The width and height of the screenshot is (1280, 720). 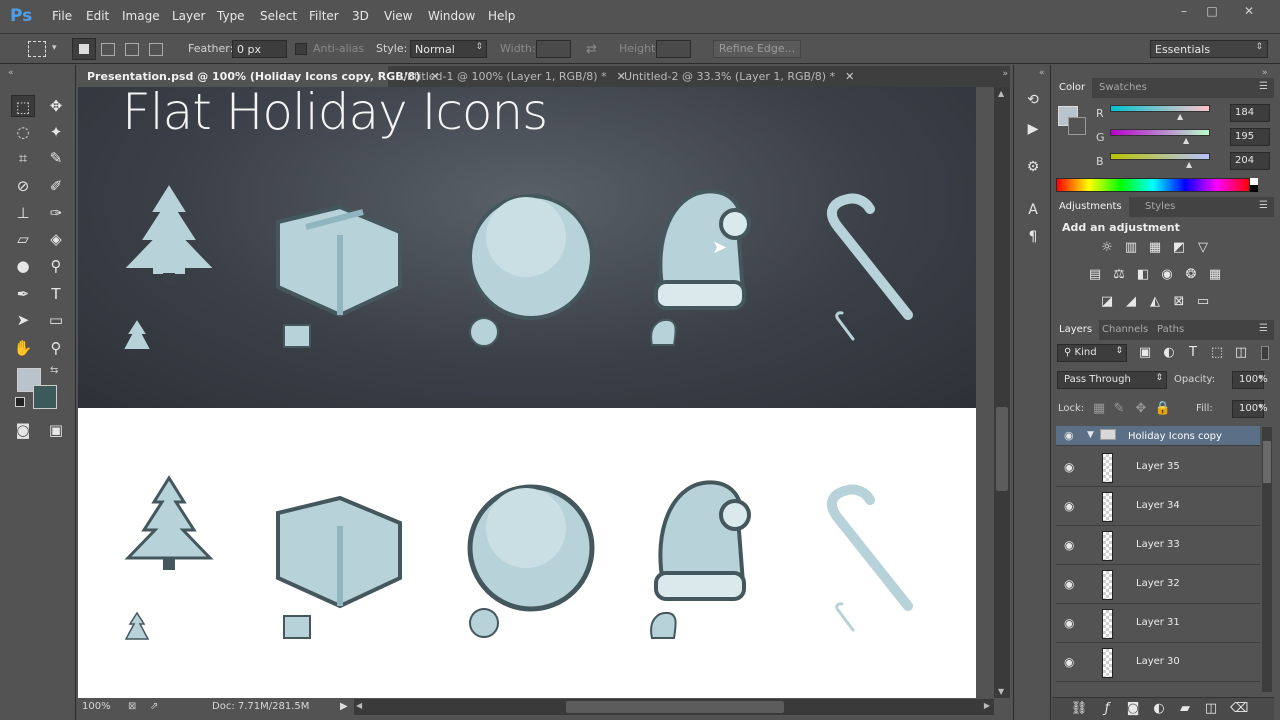 I want to click on workspace-select: Essentials ⇕, so click(x=1209, y=49).